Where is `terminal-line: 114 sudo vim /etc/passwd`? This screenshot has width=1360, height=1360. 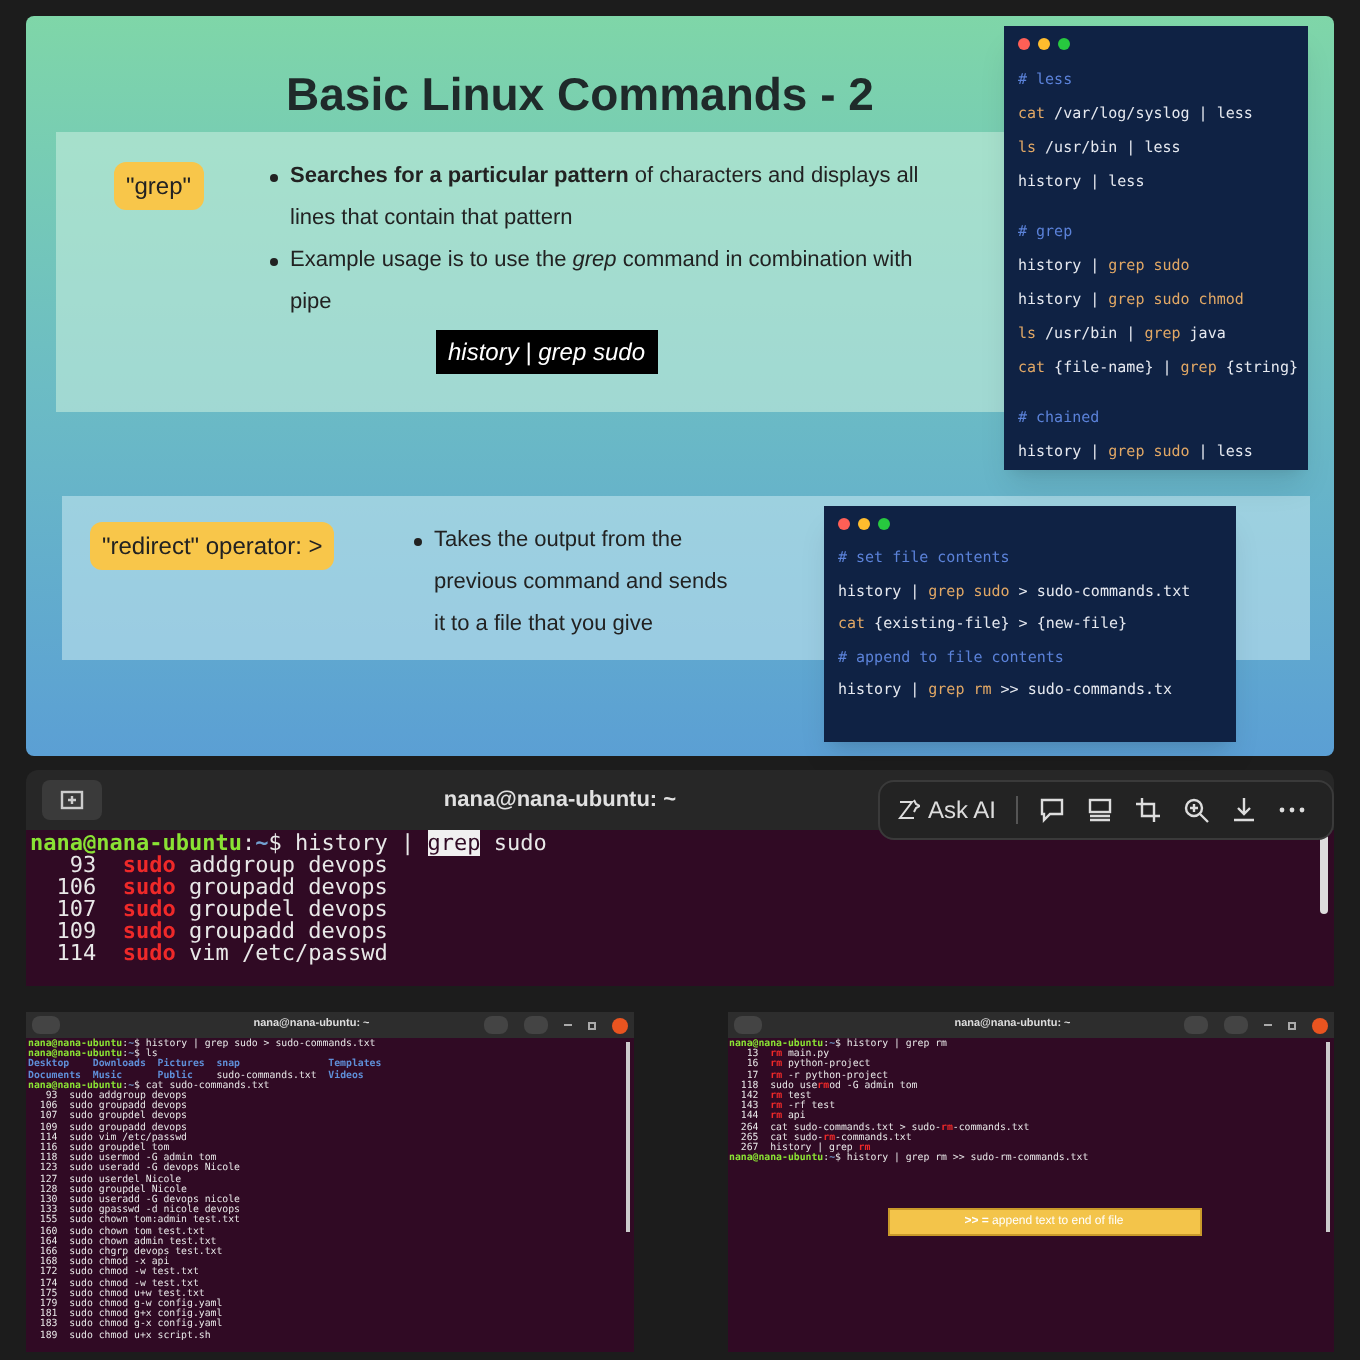
terminal-line: 114 sudo vim /etc/passwd is located at coordinates (222, 953).